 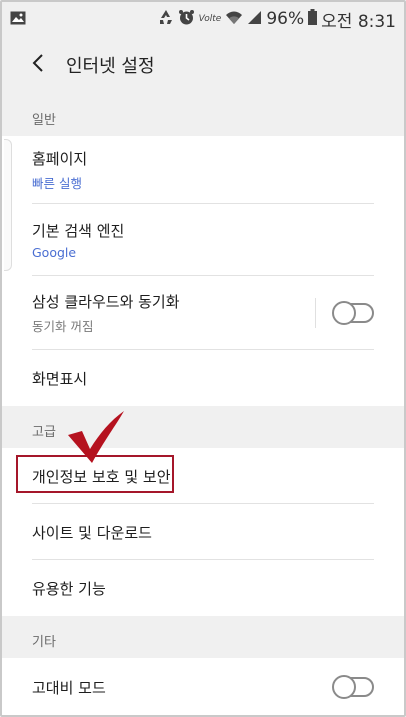 What do you see at coordinates (63, 326) in the screenshot?
I see `setting-value: 동기화 꺼짐` at bounding box center [63, 326].